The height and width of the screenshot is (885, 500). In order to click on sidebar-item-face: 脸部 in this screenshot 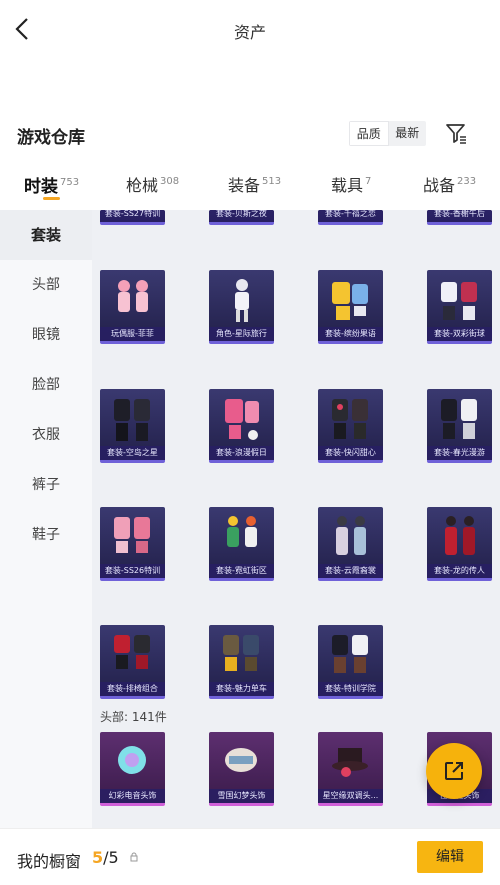, I will do `click(46, 385)`.